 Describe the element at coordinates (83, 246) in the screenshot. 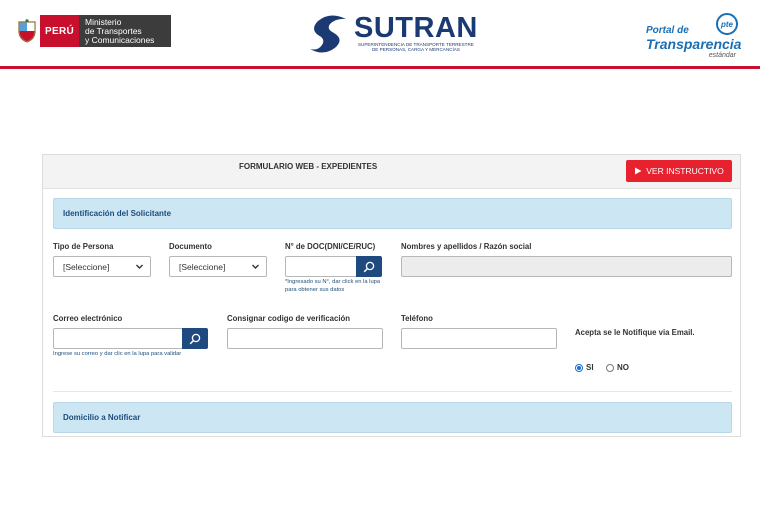

I see `tipo-persona-label: Tipo de Persona` at that location.